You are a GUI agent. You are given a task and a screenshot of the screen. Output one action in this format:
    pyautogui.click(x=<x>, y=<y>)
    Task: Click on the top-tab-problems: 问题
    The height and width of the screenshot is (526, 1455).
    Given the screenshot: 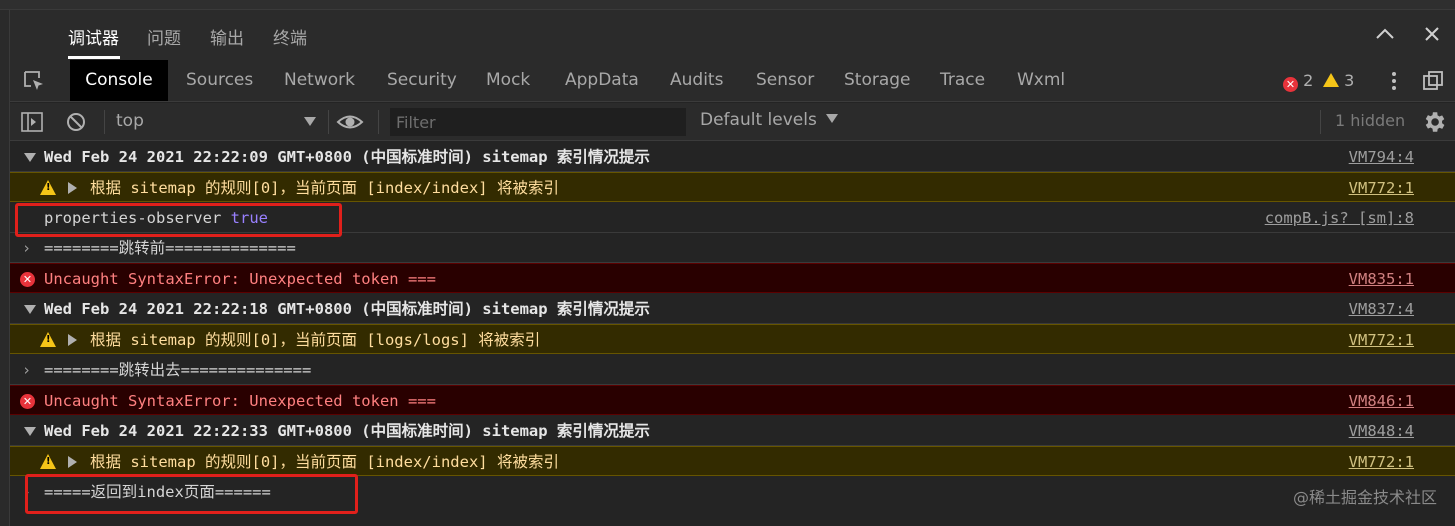 What is the action you would take?
    pyautogui.click(x=164, y=36)
    